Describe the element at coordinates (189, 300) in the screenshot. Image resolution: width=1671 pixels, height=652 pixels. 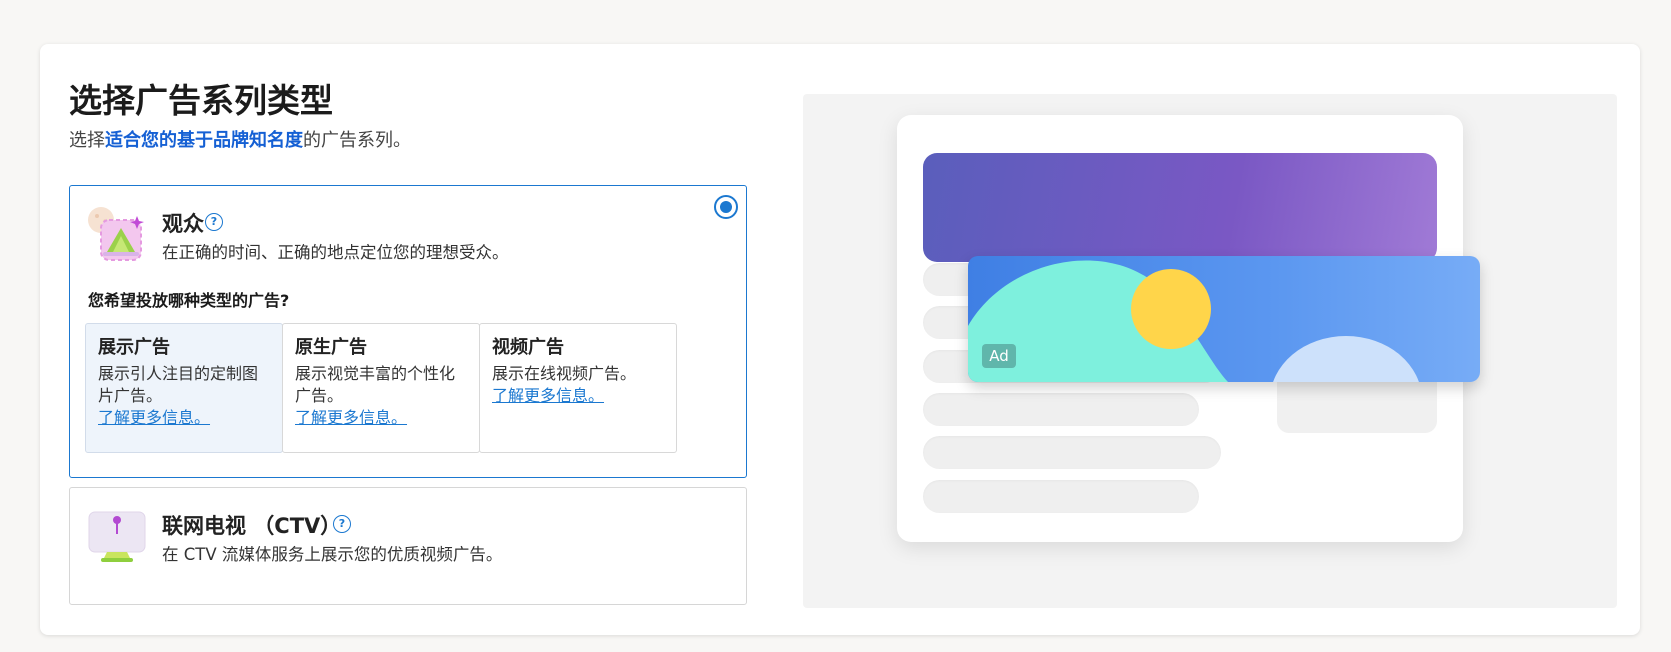
I see `ad-type-question: 您希望投放哪种类型的广告?` at that location.